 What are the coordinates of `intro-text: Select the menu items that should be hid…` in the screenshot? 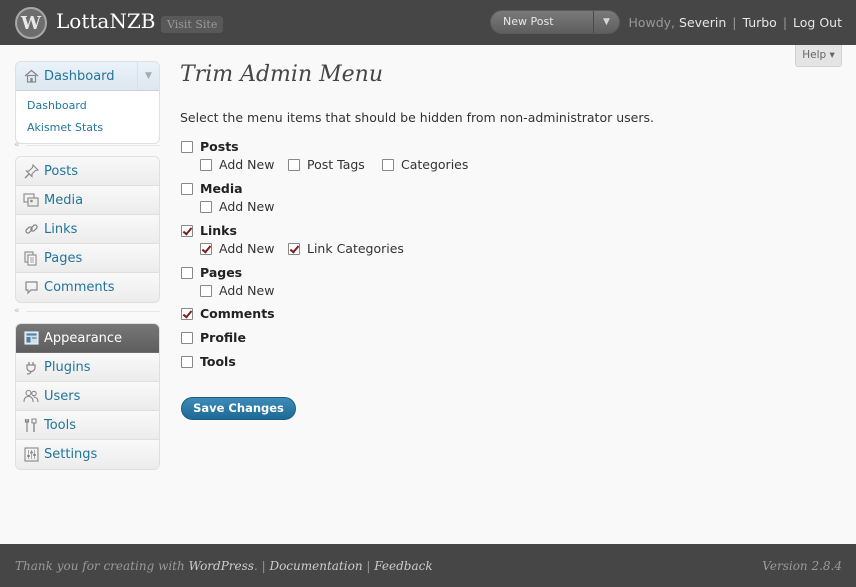 It's located at (417, 117).